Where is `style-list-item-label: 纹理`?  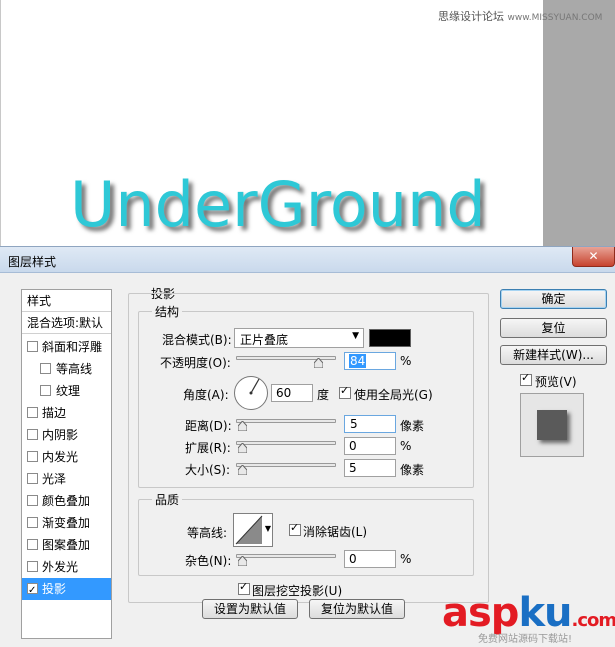
style-list-item-label: 纹理 is located at coordinates (68, 391).